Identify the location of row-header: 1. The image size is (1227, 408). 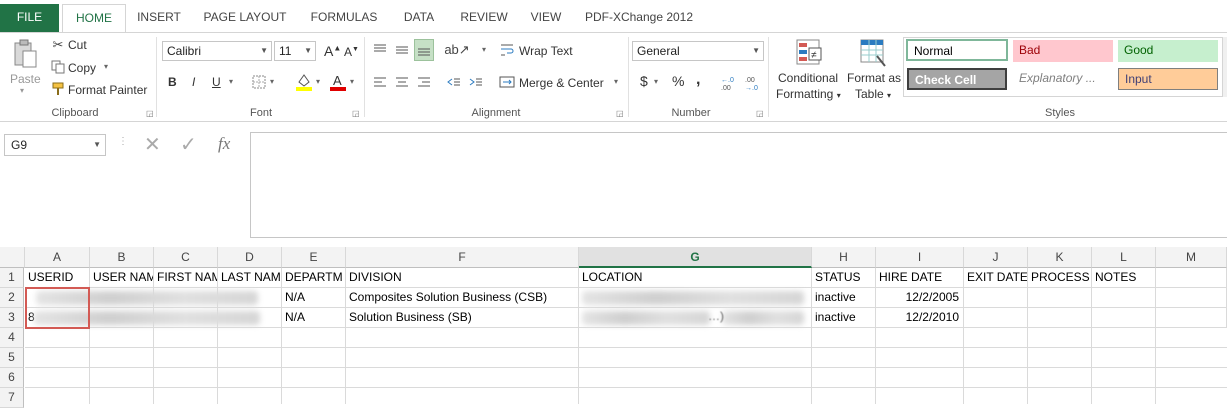
(12, 278).